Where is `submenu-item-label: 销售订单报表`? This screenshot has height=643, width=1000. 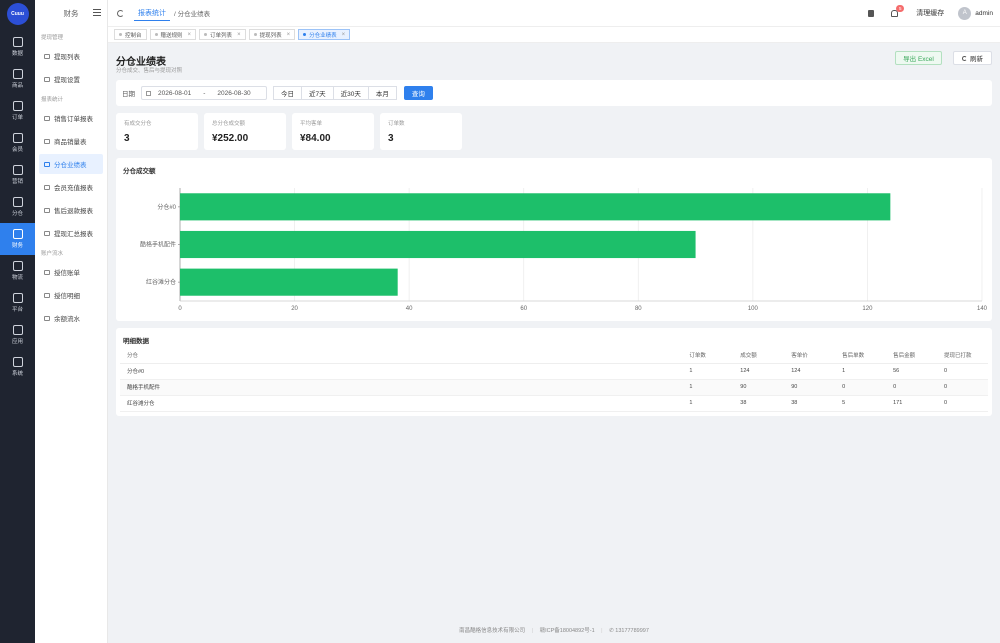
submenu-item-label: 销售订单报表 is located at coordinates (73, 119).